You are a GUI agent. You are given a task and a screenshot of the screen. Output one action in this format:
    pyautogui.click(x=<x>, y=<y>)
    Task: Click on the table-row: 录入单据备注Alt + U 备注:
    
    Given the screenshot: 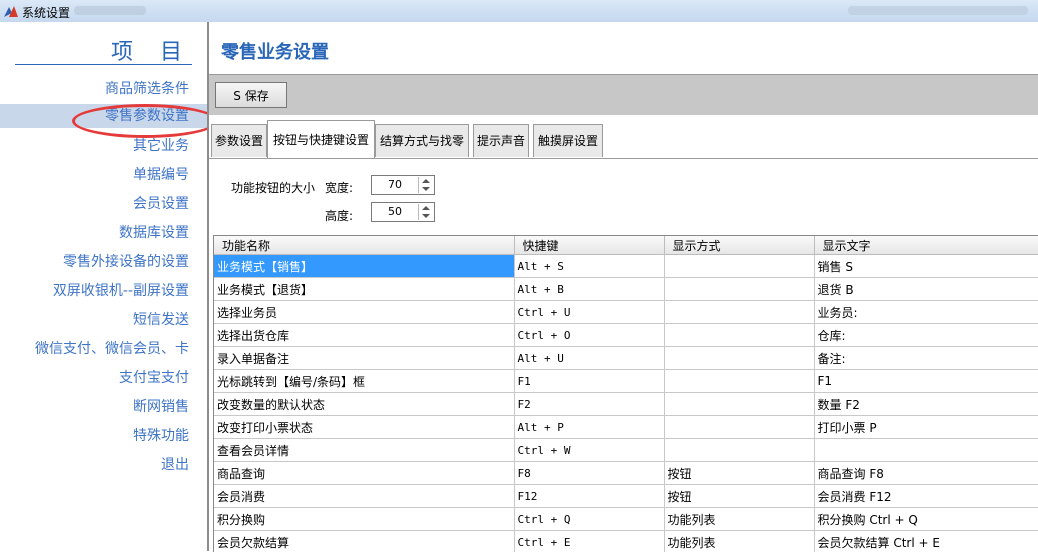 What is the action you would take?
    pyautogui.click(x=626, y=358)
    